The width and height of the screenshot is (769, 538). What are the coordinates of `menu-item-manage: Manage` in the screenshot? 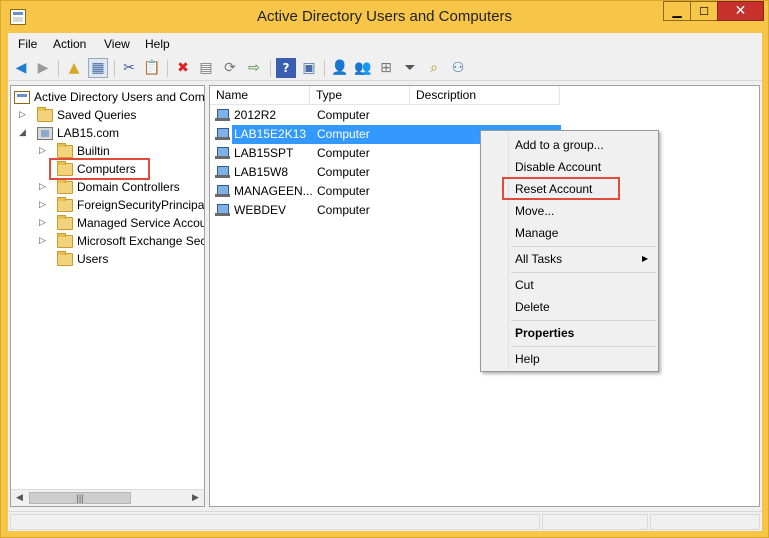 It's located at (536, 233).